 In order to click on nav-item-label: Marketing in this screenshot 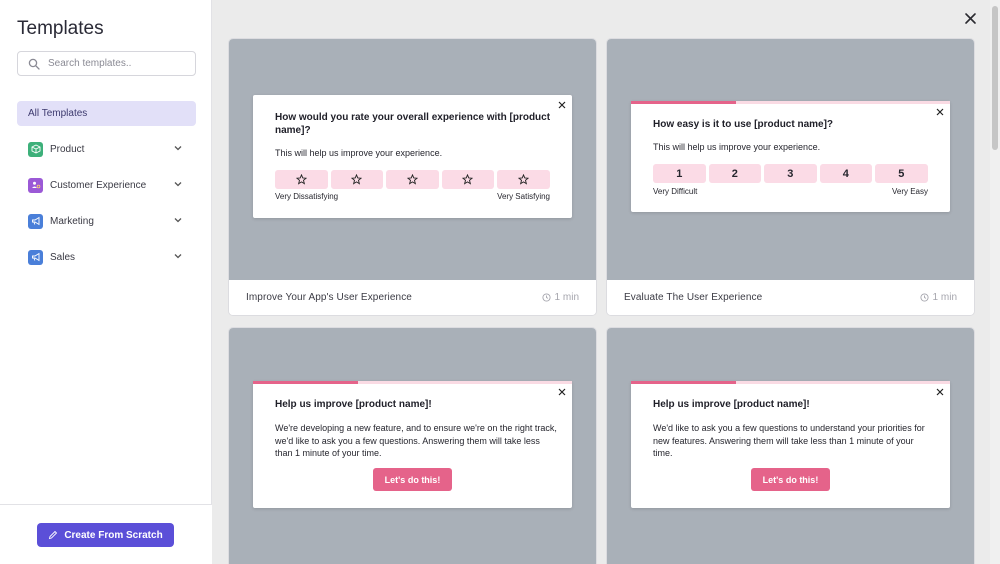, I will do `click(72, 221)`.